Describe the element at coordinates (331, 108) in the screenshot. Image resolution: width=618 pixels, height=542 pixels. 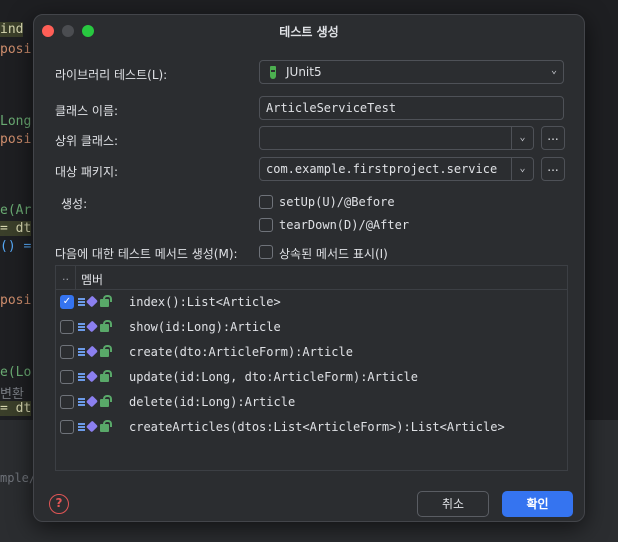
I see `class-name-value: ArticleServiceTest` at that location.